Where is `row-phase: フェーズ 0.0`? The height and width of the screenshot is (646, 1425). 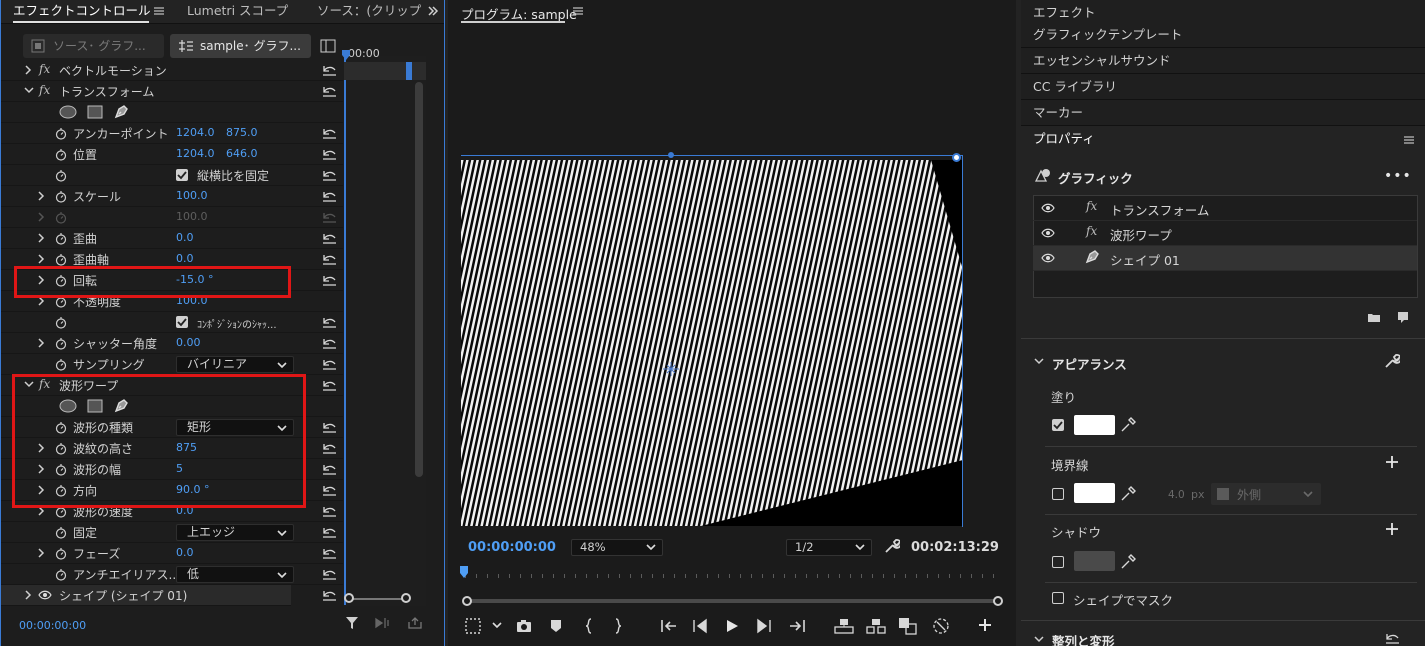 row-phase: フェーズ 0.0 is located at coordinates (172, 553).